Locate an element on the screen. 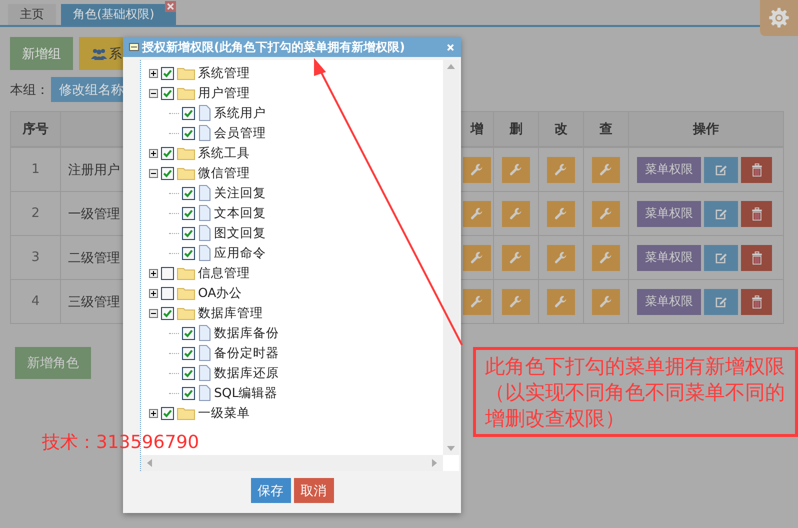 Image resolution: width=798 pixels, height=528 pixels. tree-item-label: 关注回复 is located at coordinates (240, 193).